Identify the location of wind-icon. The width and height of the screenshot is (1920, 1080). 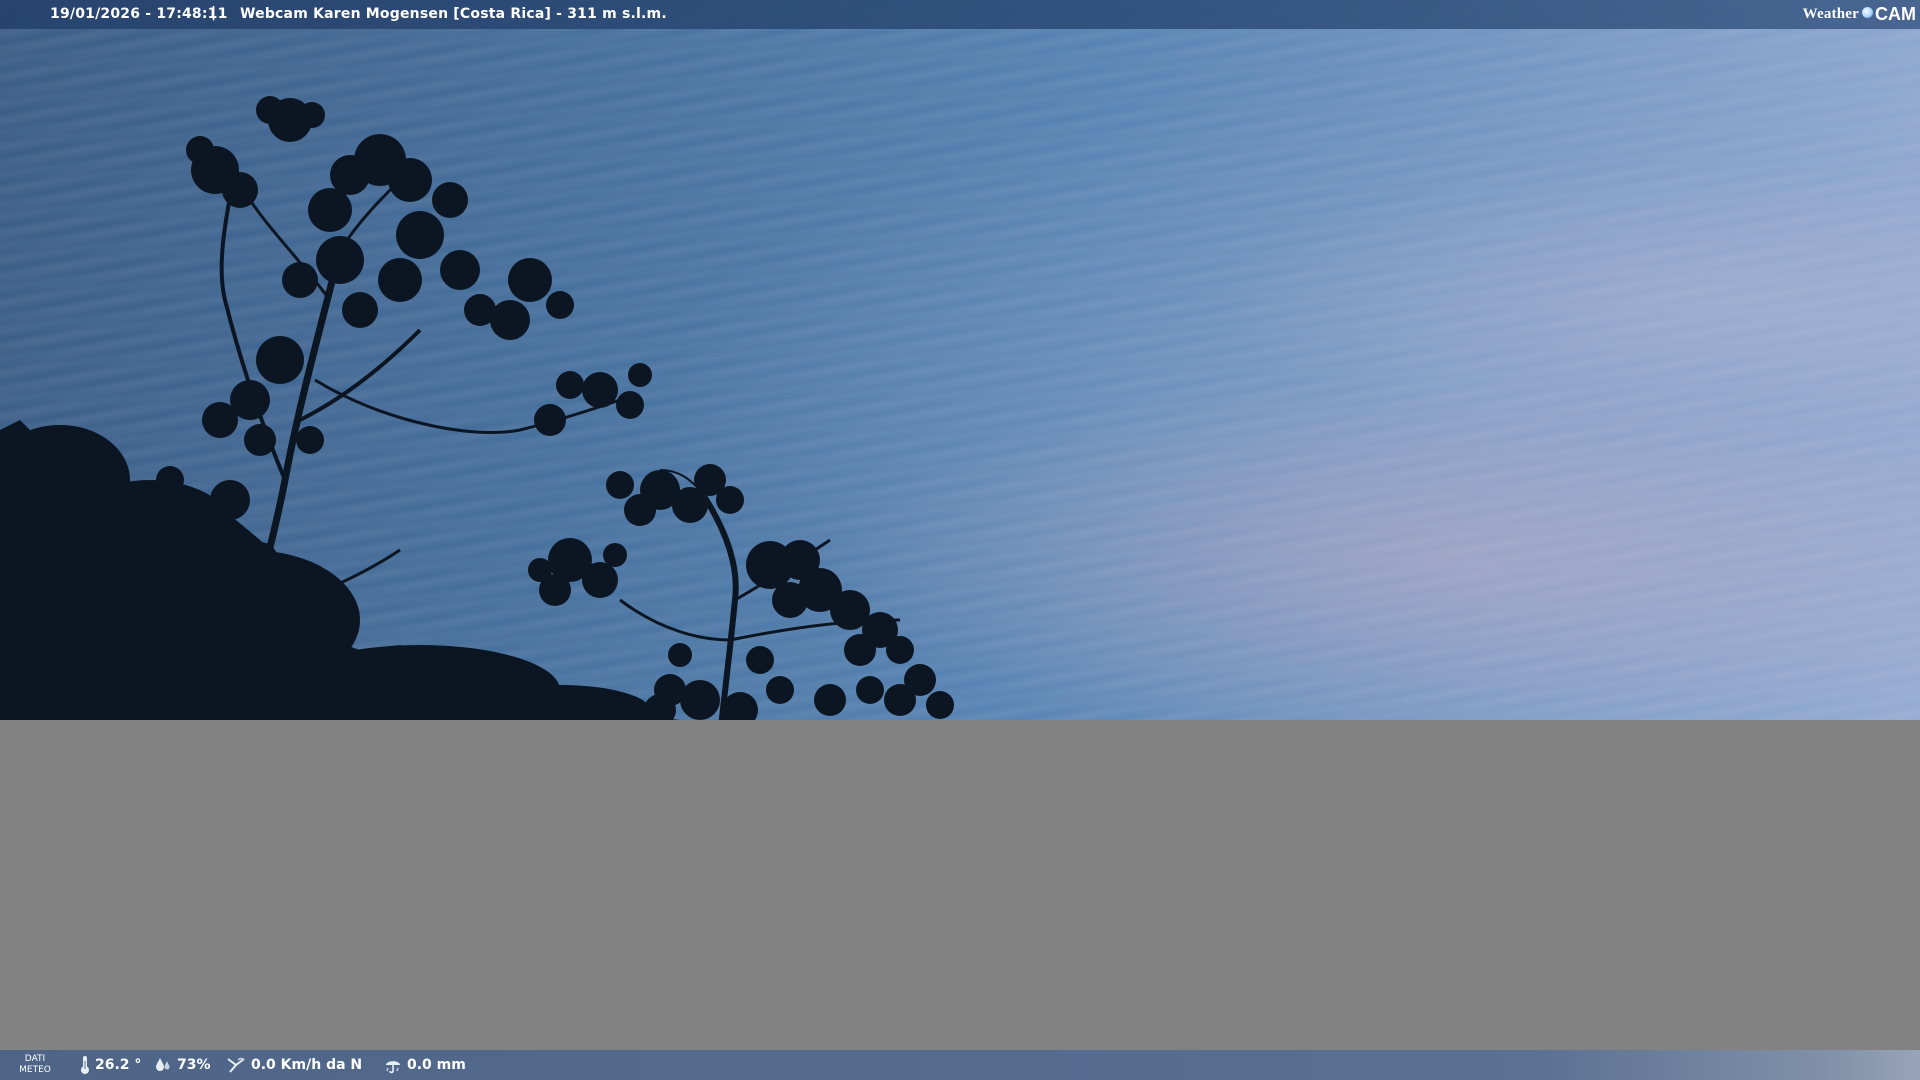
(236, 1065).